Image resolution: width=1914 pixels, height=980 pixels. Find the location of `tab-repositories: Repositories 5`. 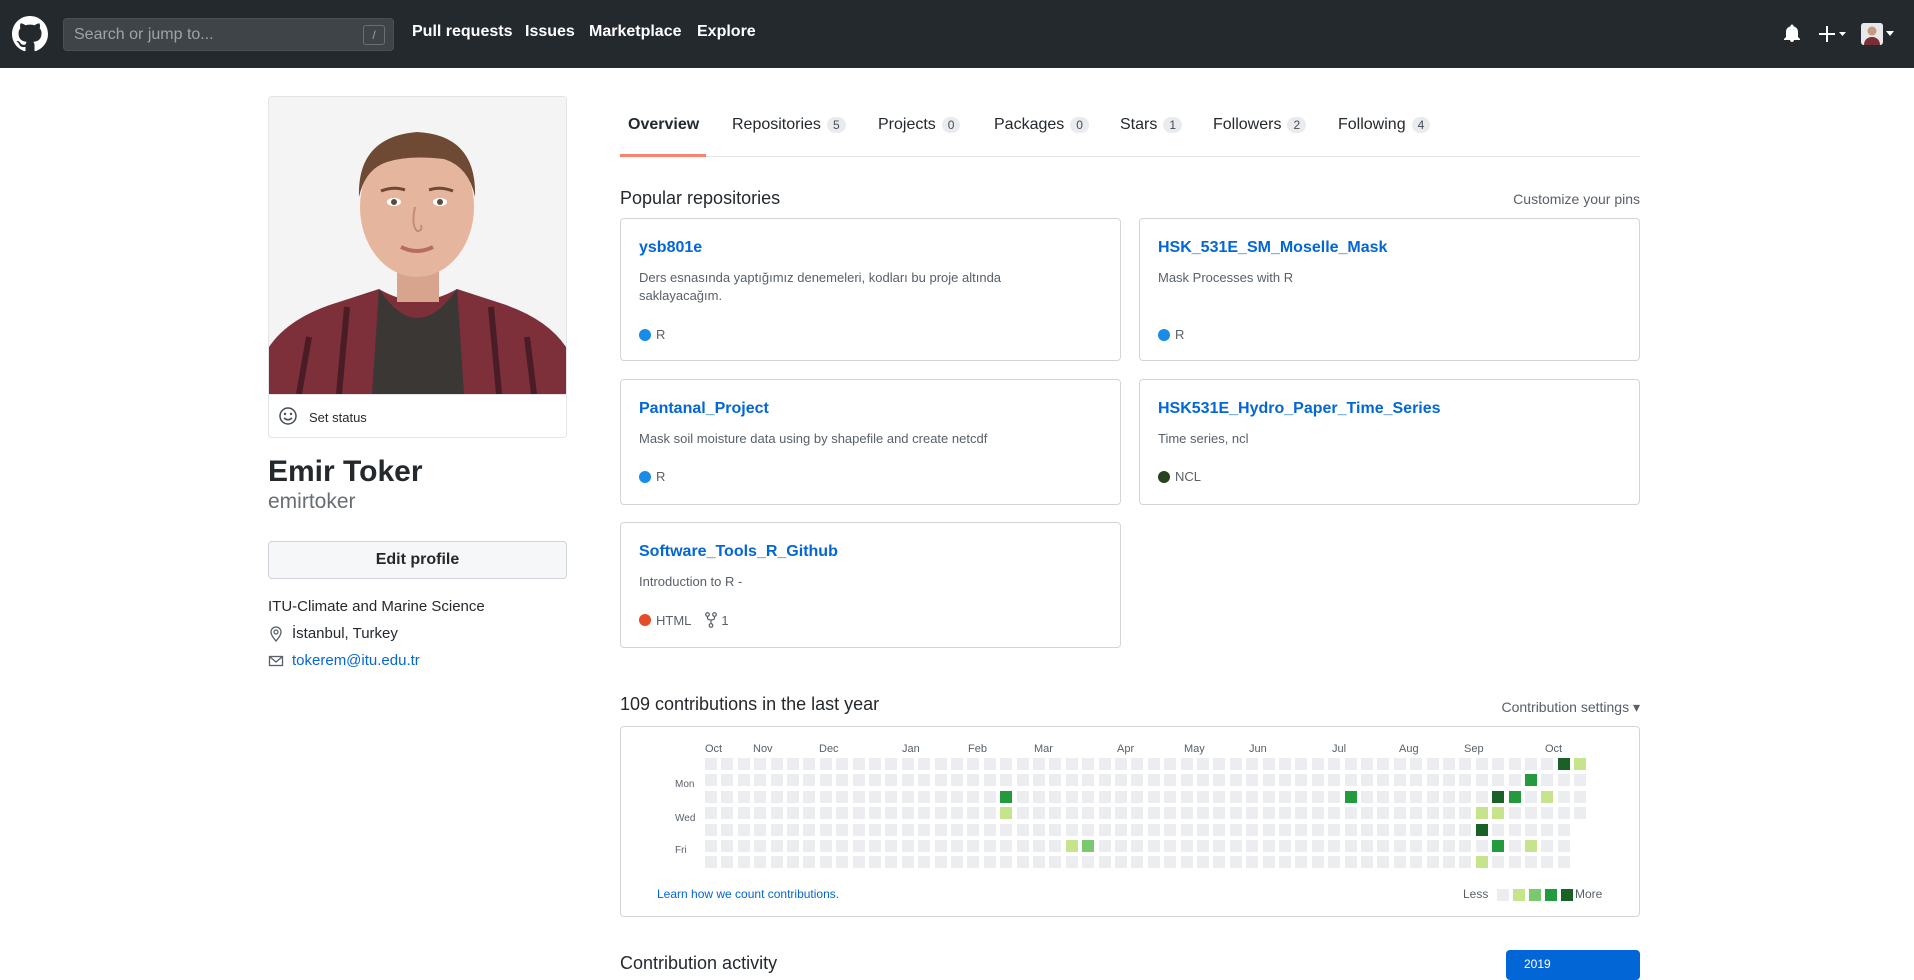

tab-repositories: Repositories 5 is located at coordinates (789, 125).